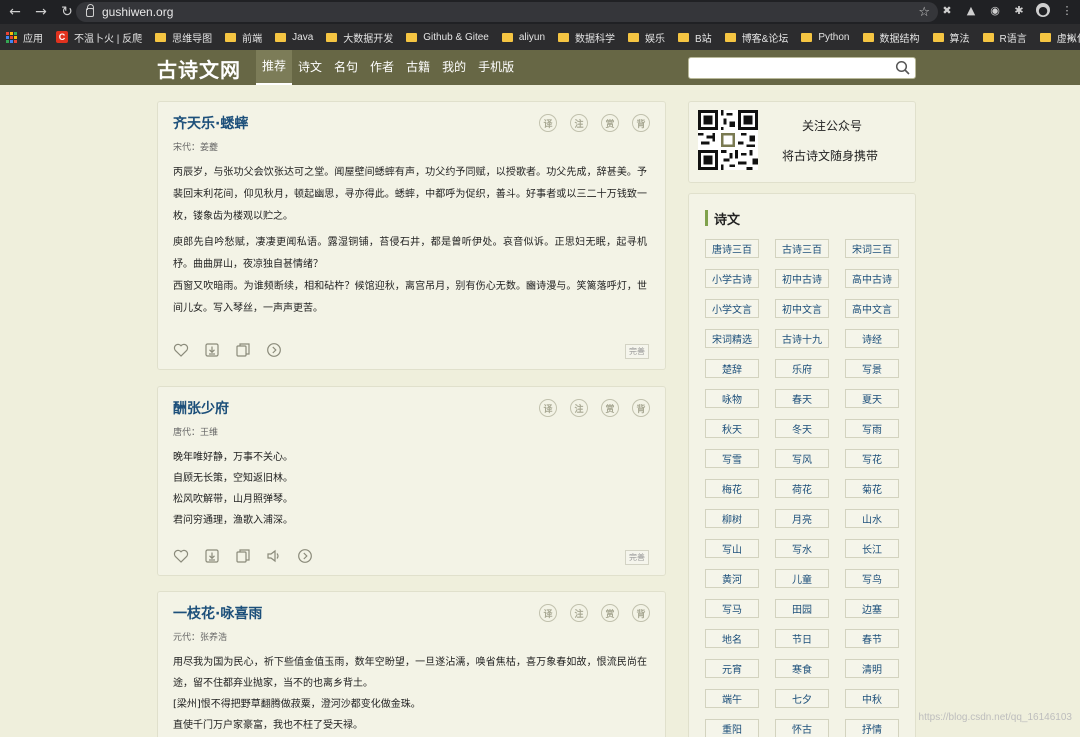  I want to click on category-tag: 菊花, so click(872, 488).